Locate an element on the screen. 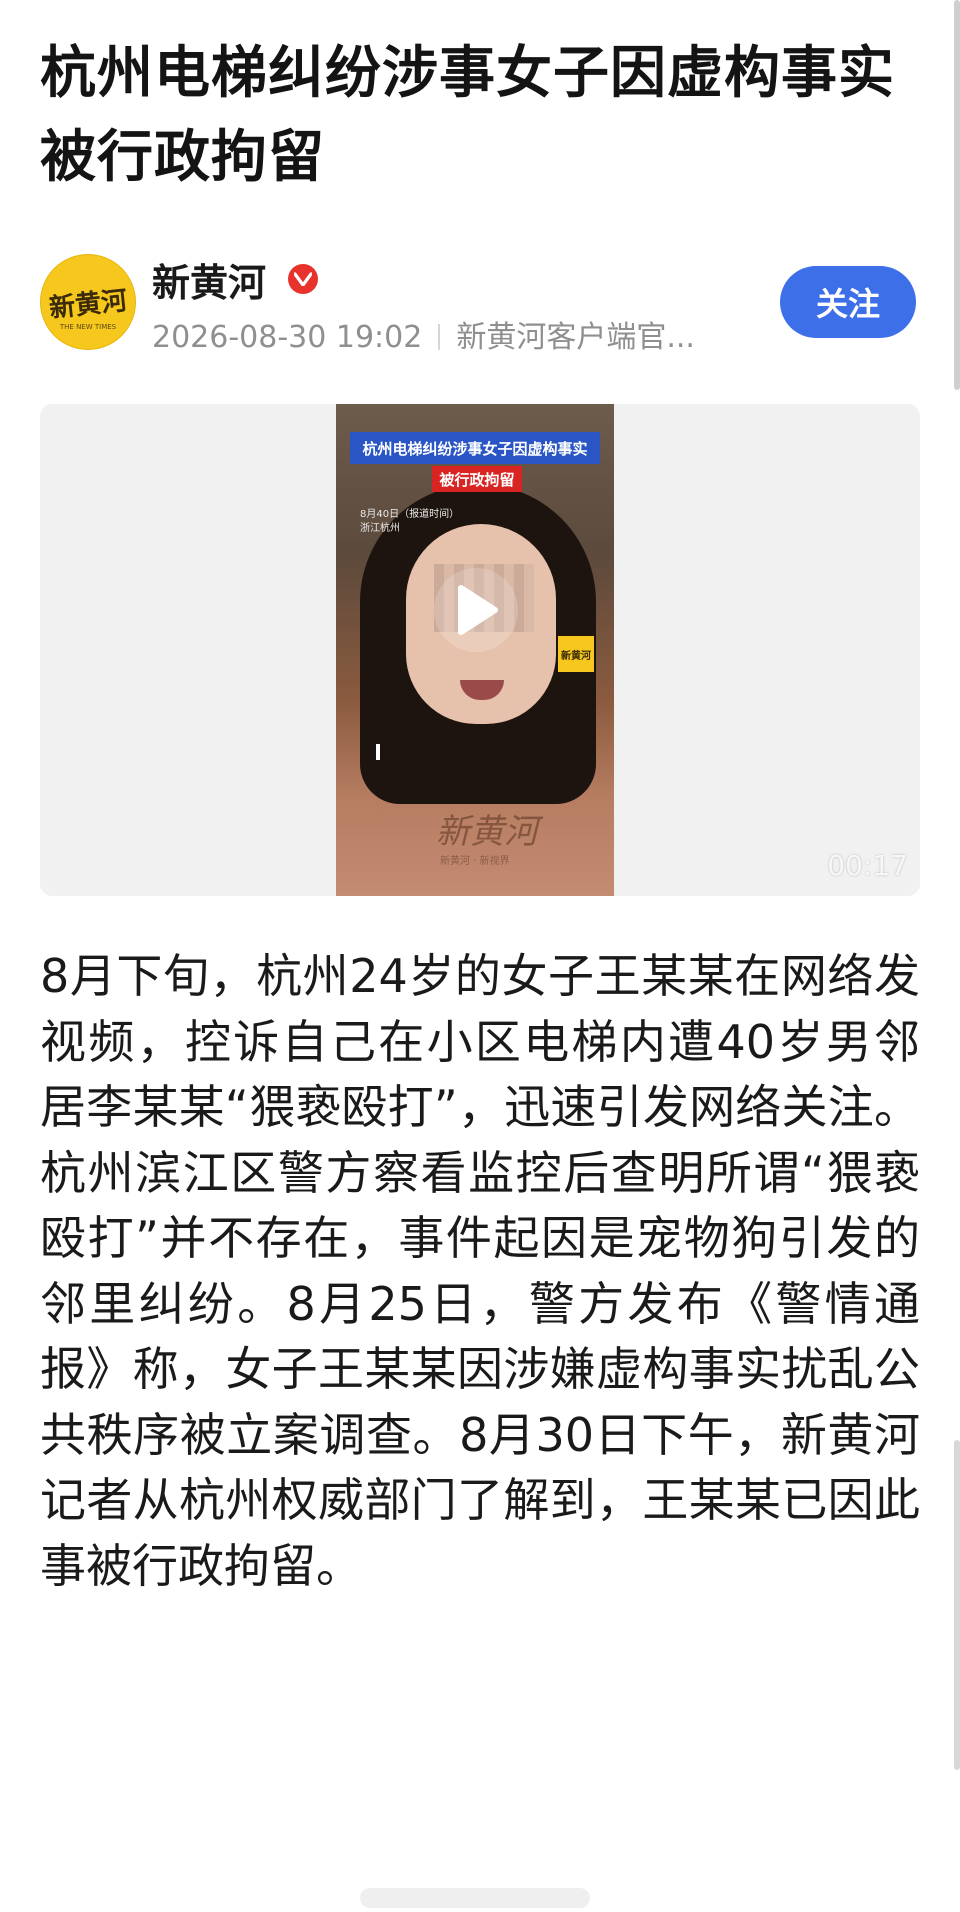  post-timestamp: 2026-08-30 19:02 is located at coordinates (287, 337).